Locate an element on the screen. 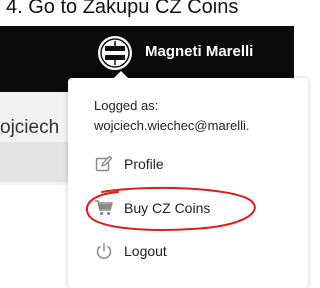 This screenshot has height=288, width=320. menu-item-label: Profile is located at coordinates (144, 164).